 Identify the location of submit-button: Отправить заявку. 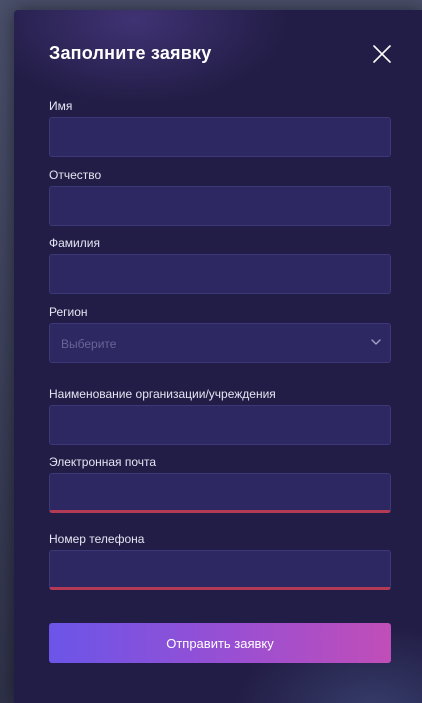
(220, 643).